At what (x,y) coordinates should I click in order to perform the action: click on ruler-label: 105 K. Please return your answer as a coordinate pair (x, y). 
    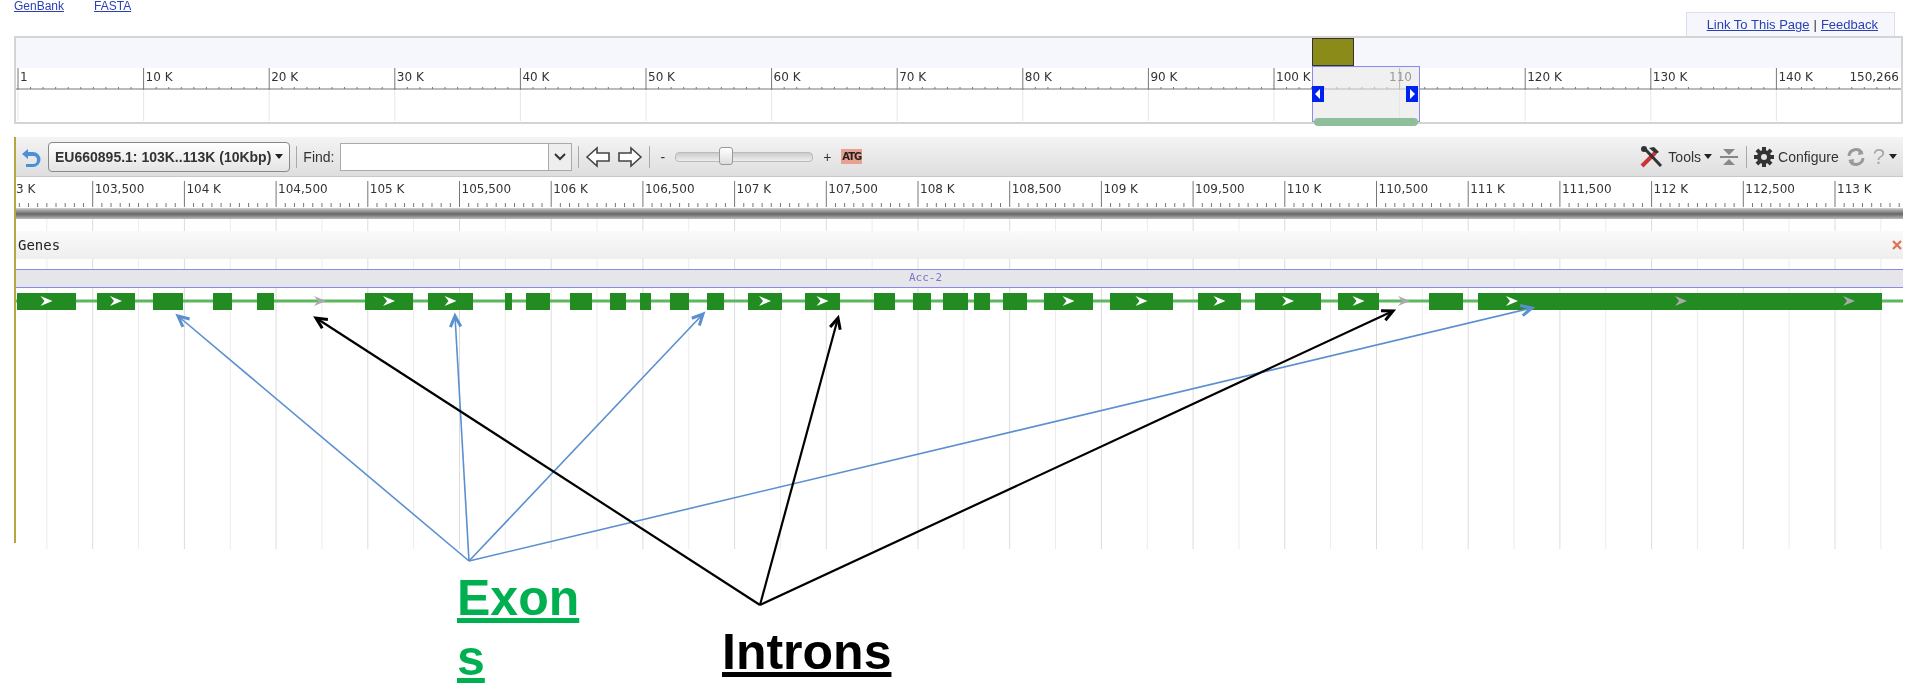
    Looking at the image, I should click on (387, 189).